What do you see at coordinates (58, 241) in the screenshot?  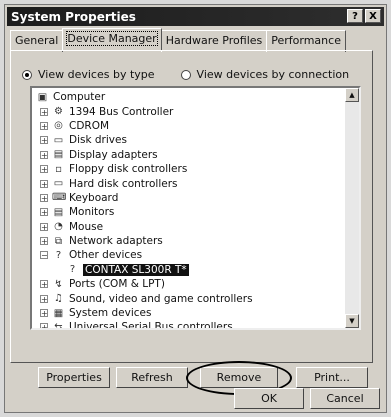 I see `network-icon: ⧉` at bounding box center [58, 241].